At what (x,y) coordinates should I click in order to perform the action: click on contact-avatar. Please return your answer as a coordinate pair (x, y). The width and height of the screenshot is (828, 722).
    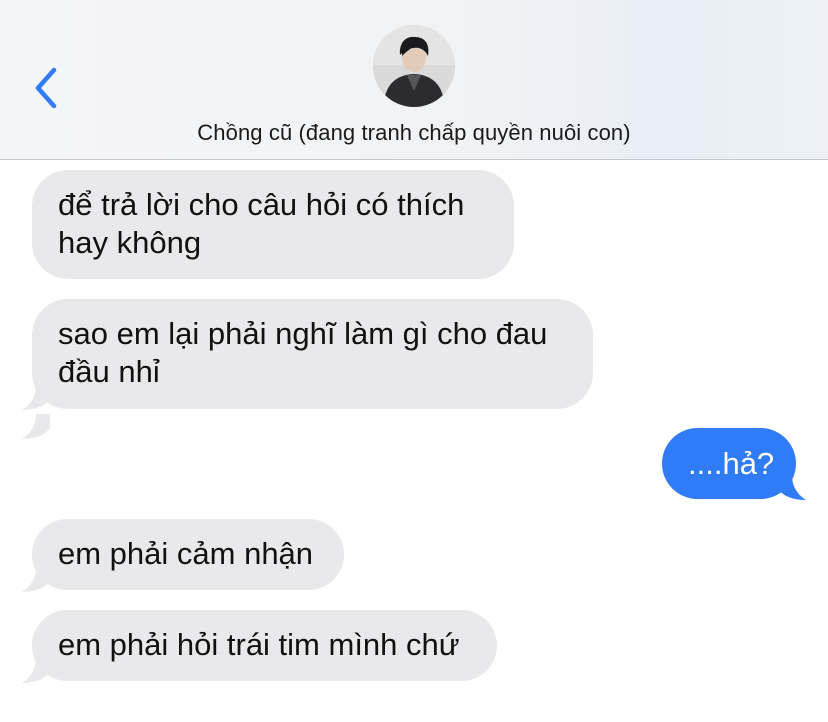
    Looking at the image, I should click on (414, 66).